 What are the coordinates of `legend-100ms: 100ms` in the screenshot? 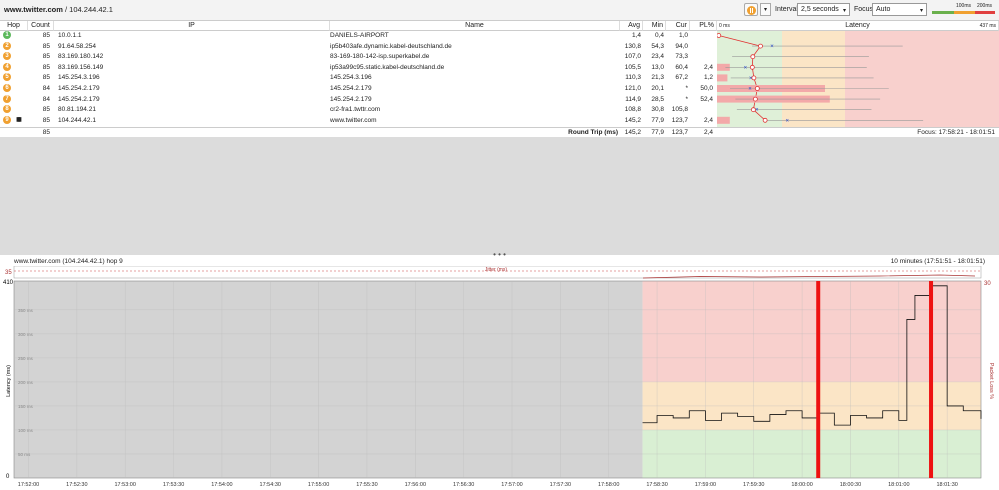 It's located at (964, 6).